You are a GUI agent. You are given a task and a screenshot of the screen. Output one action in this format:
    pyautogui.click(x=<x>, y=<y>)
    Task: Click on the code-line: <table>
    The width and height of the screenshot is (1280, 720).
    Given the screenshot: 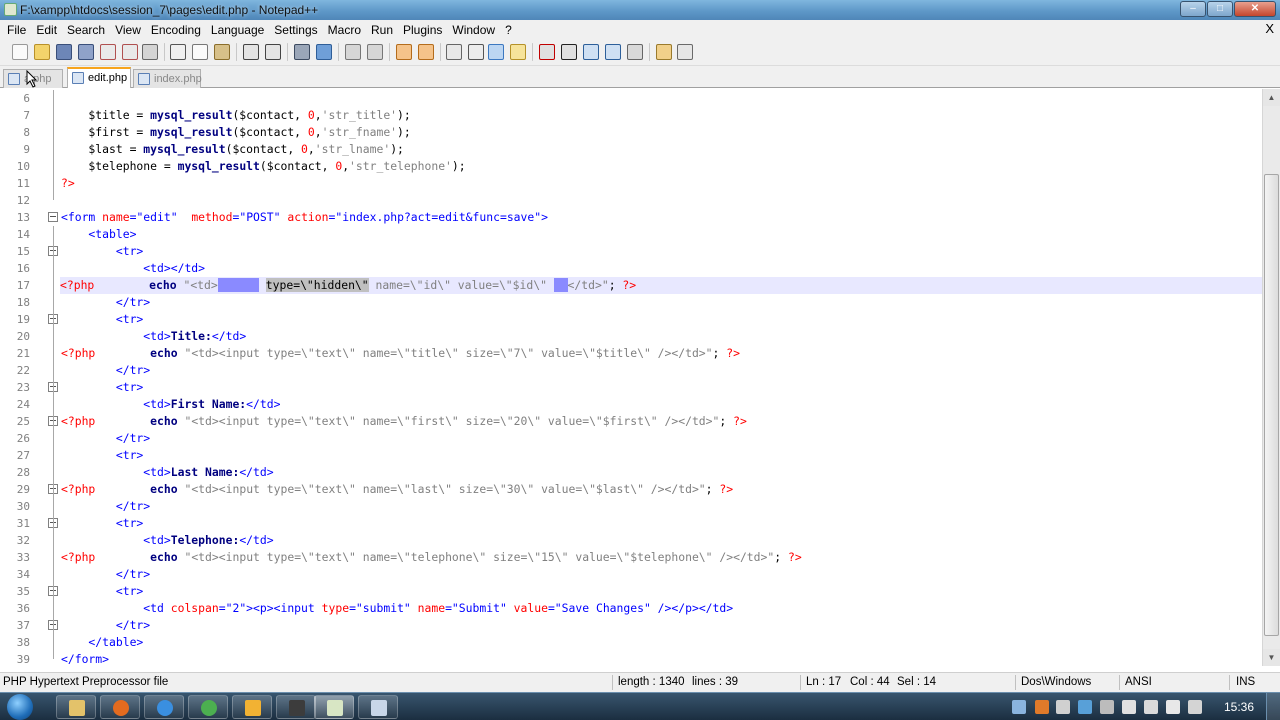 What is the action you would take?
    pyautogui.click(x=98, y=234)
    